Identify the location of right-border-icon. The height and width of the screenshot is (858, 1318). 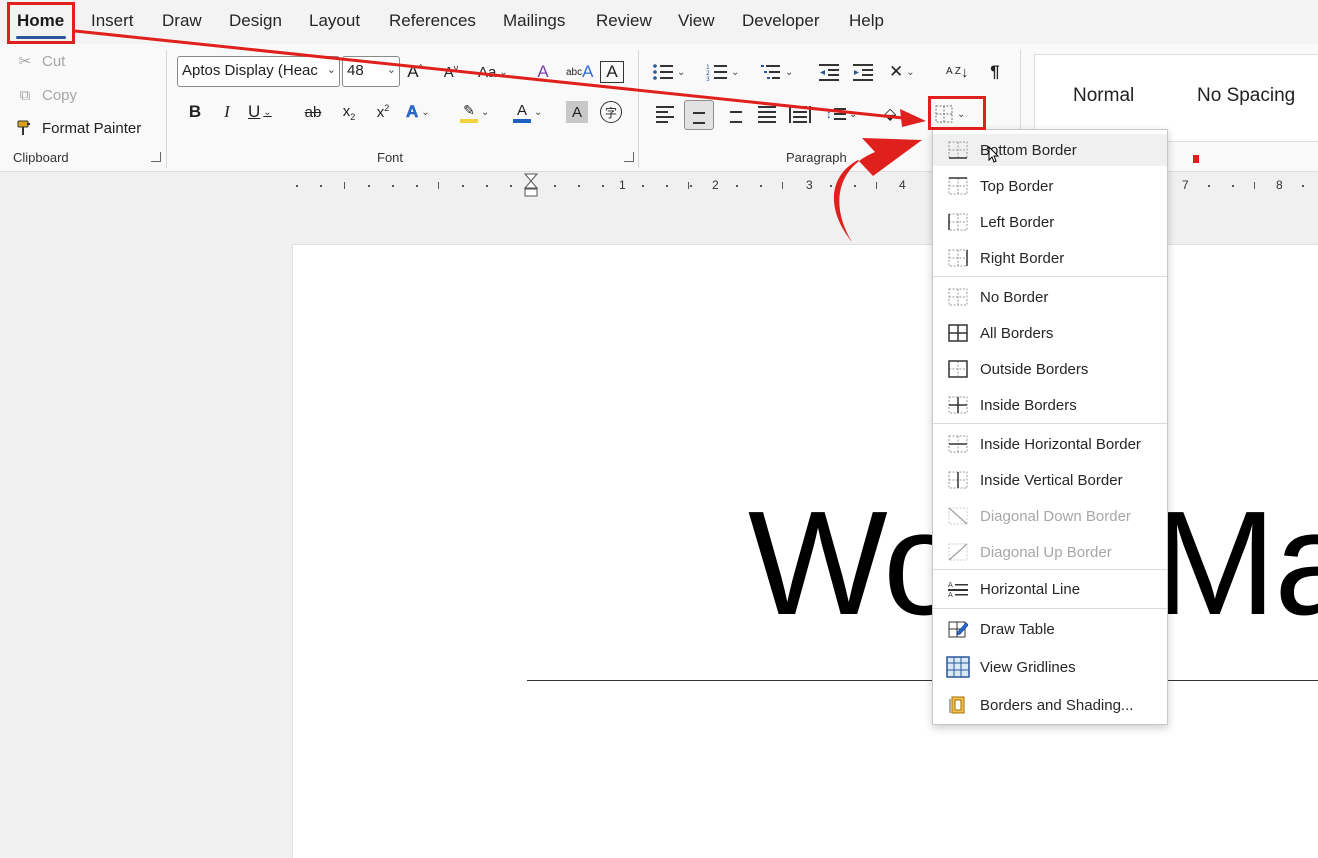
(958, 258).